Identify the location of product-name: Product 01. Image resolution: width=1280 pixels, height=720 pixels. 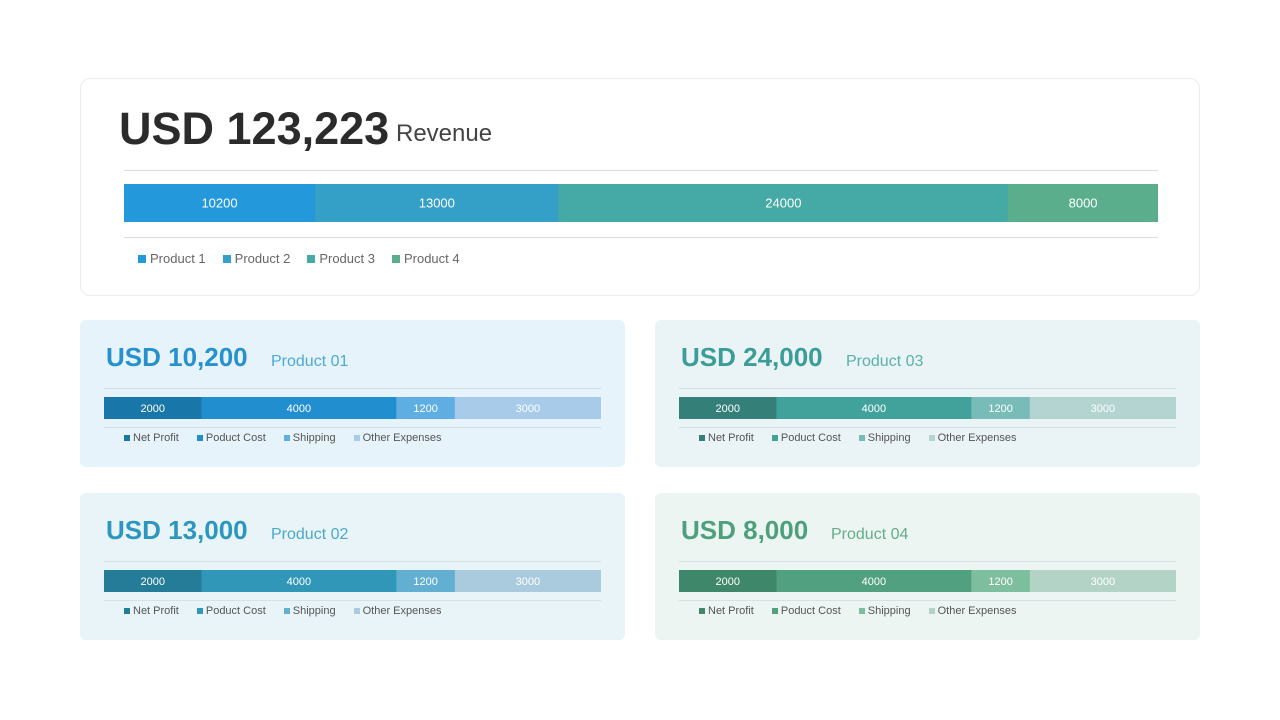
(310, 361).